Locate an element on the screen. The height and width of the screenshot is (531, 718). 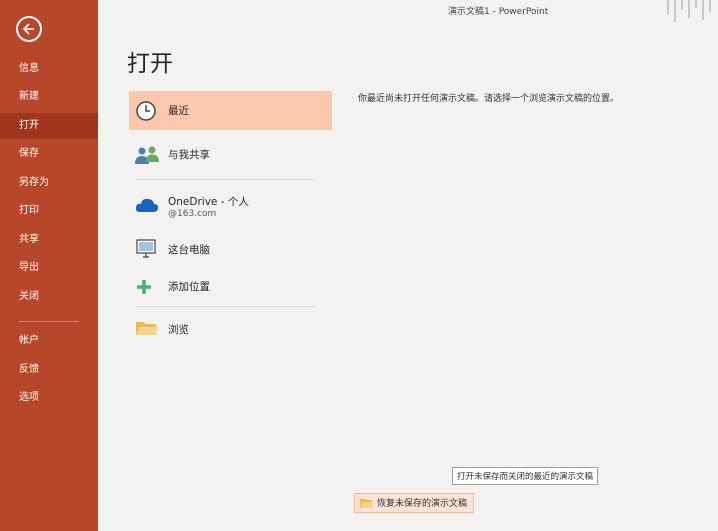
page-title: 打开 is located at coordinates (150, 64).